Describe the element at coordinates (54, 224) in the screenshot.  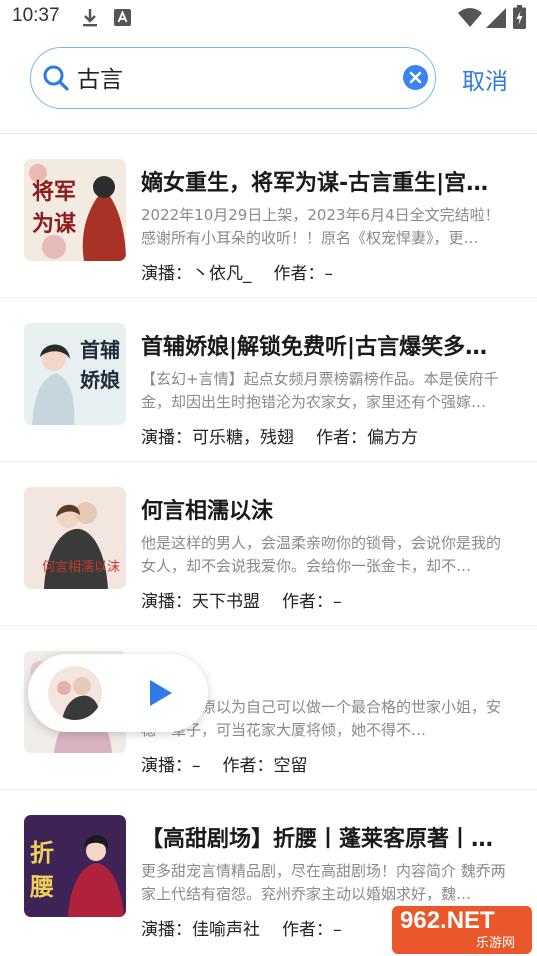
I see `cover-title: 为谋` at that location.